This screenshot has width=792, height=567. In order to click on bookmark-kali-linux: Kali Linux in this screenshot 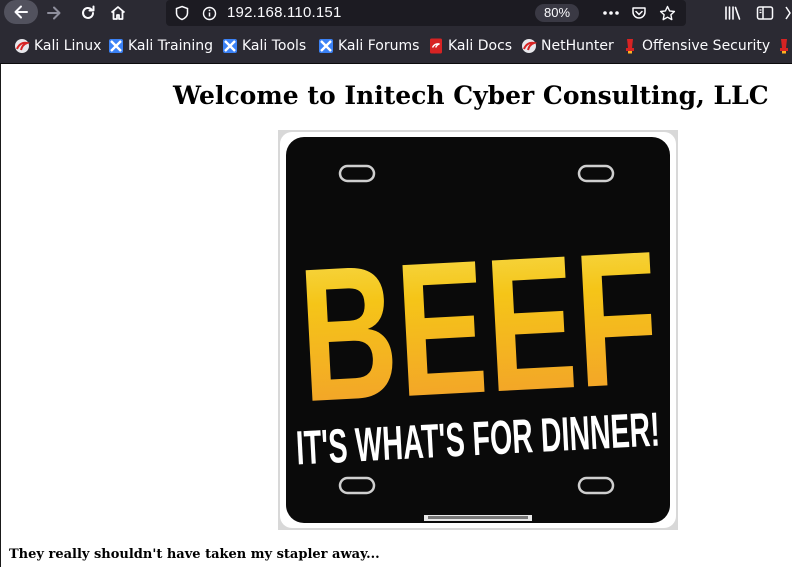, I will do `click(57, 46)`.